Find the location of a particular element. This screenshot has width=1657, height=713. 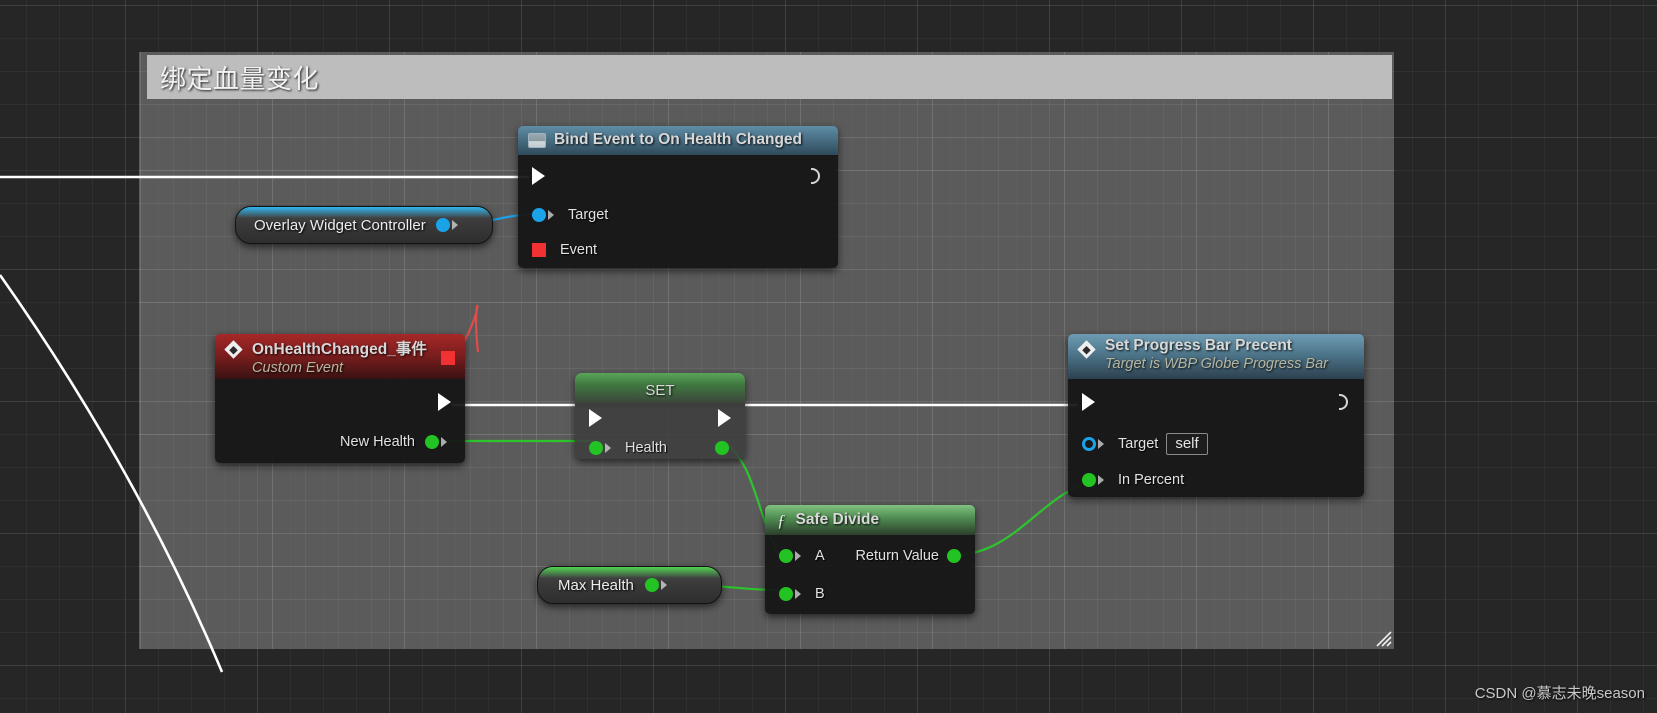

node-title: Max Health is located at coordinates (596, 585).